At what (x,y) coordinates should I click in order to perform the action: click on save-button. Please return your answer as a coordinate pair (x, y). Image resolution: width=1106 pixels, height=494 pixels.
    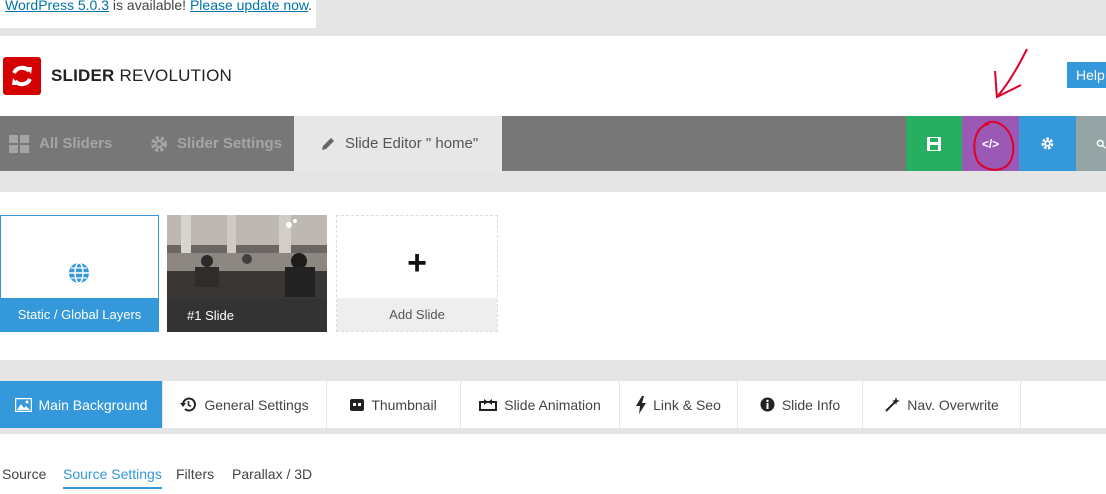
    Looking at the image, I should click on (934, 143).